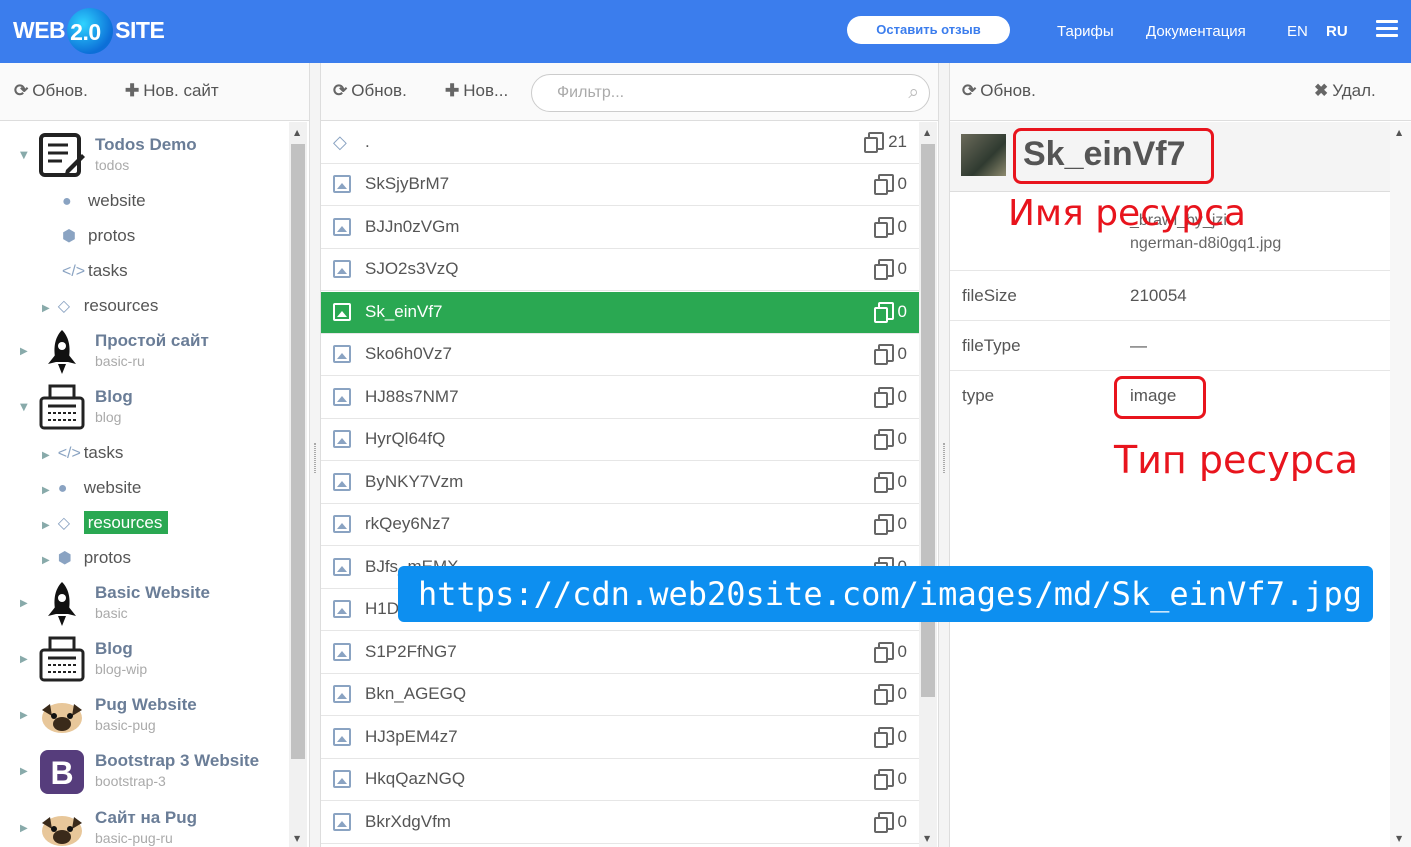 The height and width of the screenshot is (847, 1411). I want to click on tree-node-resources: ▶ ◇ resources, so click(100, 306).